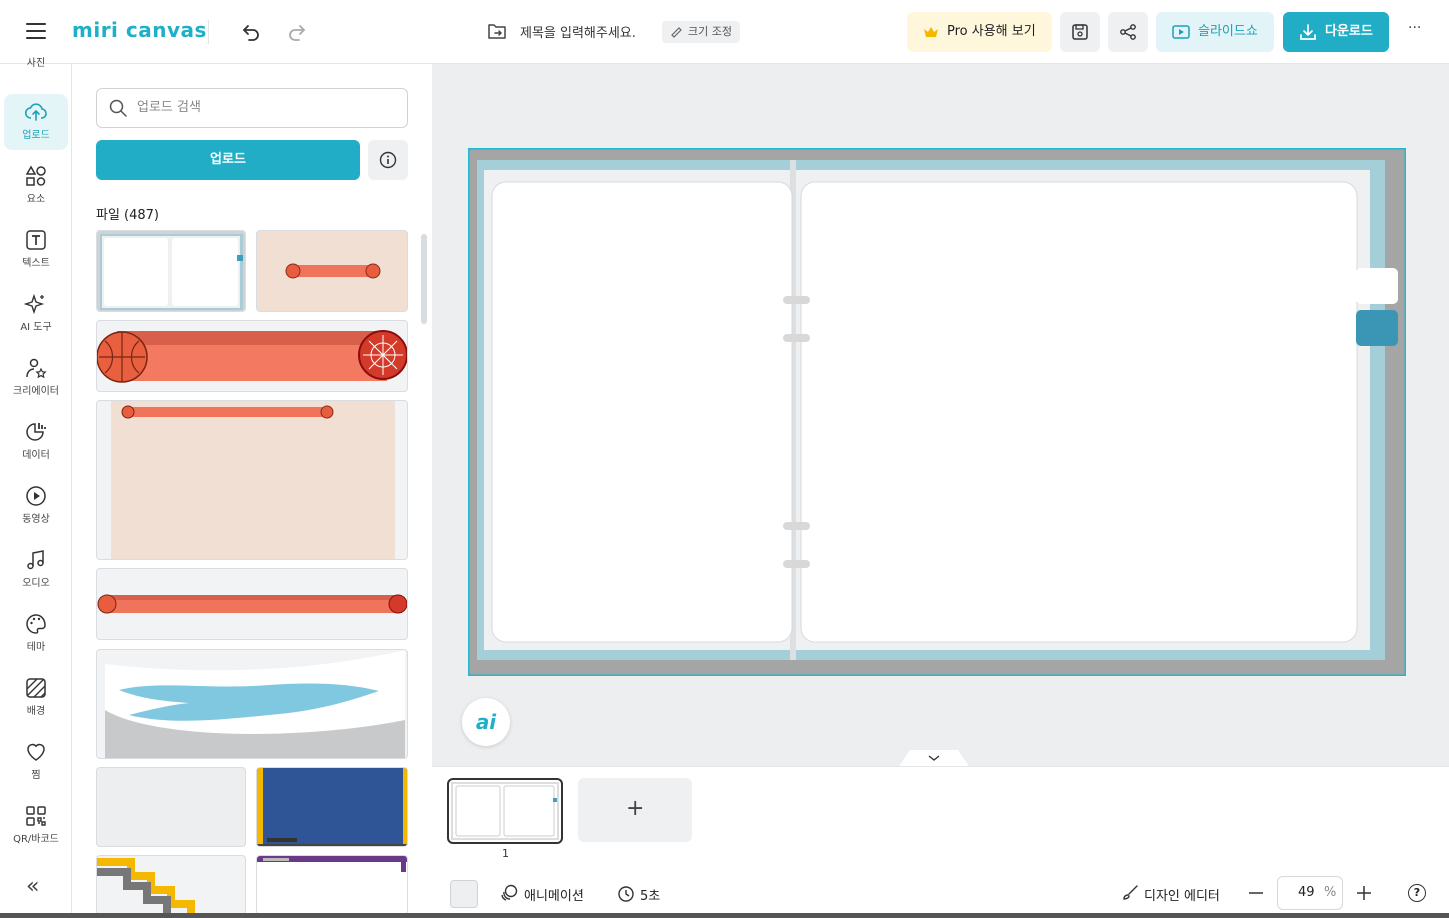 The image size is (1449, 918). I want to click on plus-icon: +, so click(635, 808).